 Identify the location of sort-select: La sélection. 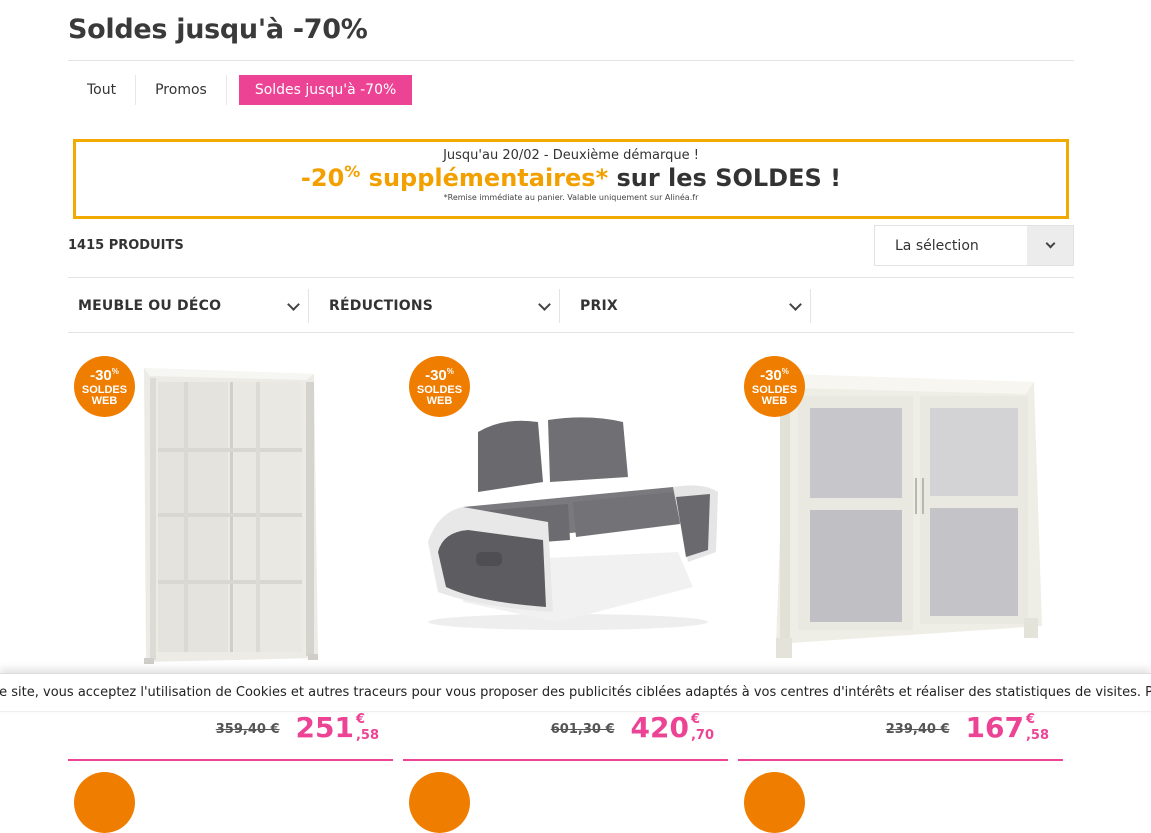
(974, 245).